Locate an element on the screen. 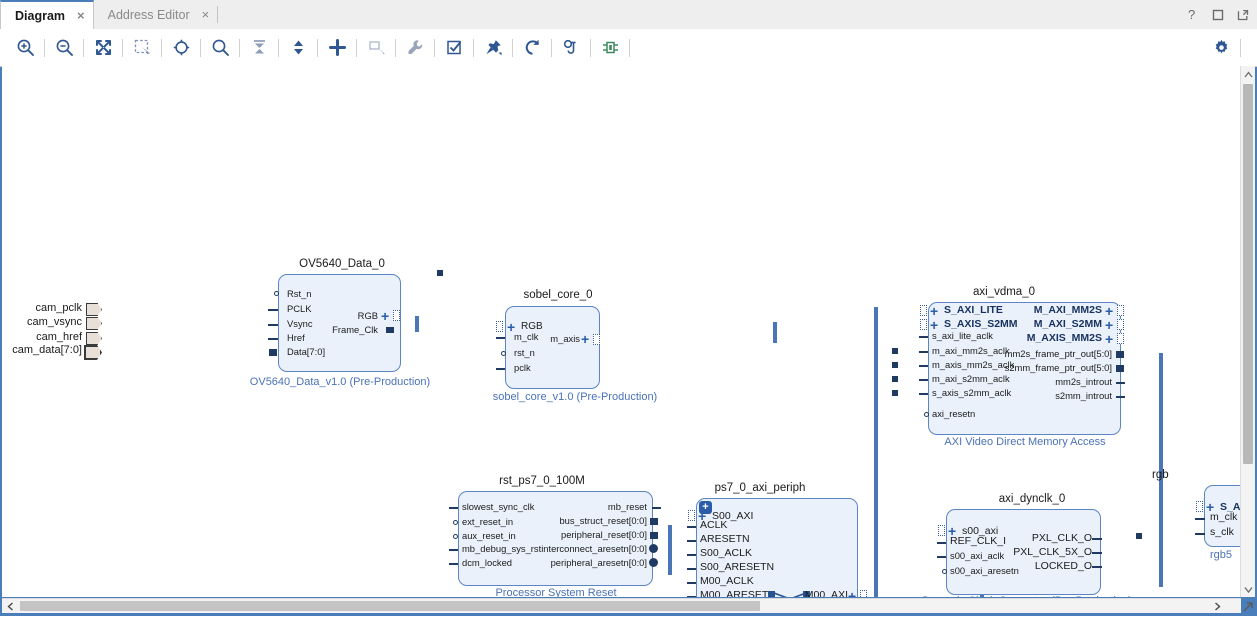  pin-rgb-m-clk: m_clk is located at coordinates (1224, 517).